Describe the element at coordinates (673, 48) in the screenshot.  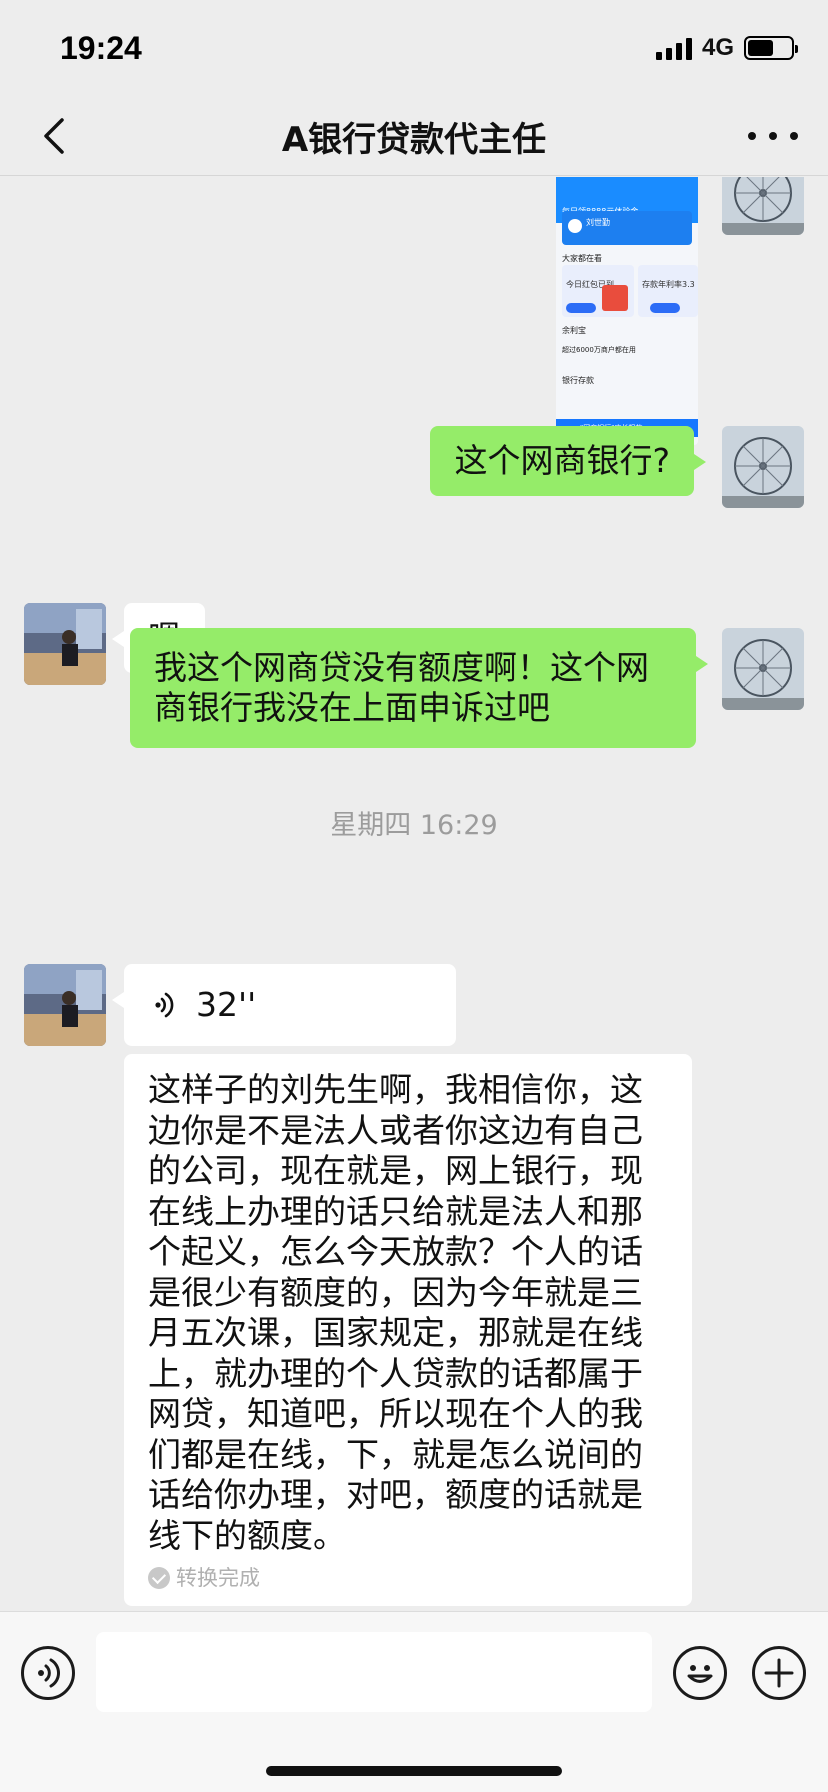
I see `signal-icon` at that location.